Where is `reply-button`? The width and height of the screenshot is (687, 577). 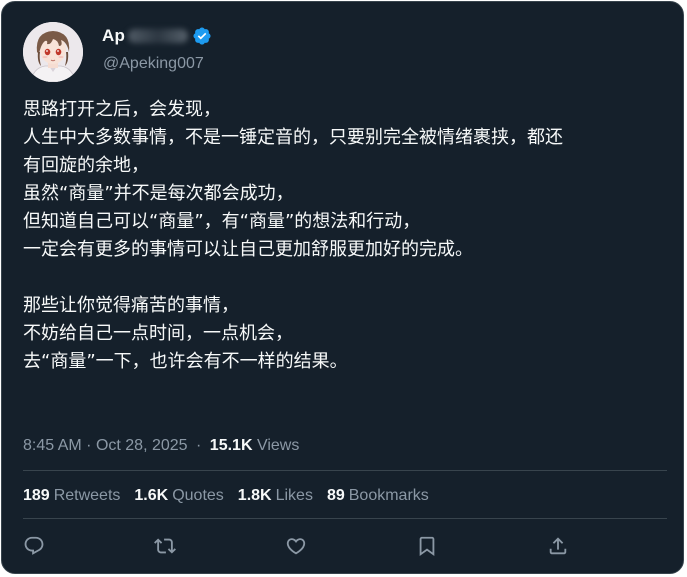 reply-button is located at coordinates (35, 547).